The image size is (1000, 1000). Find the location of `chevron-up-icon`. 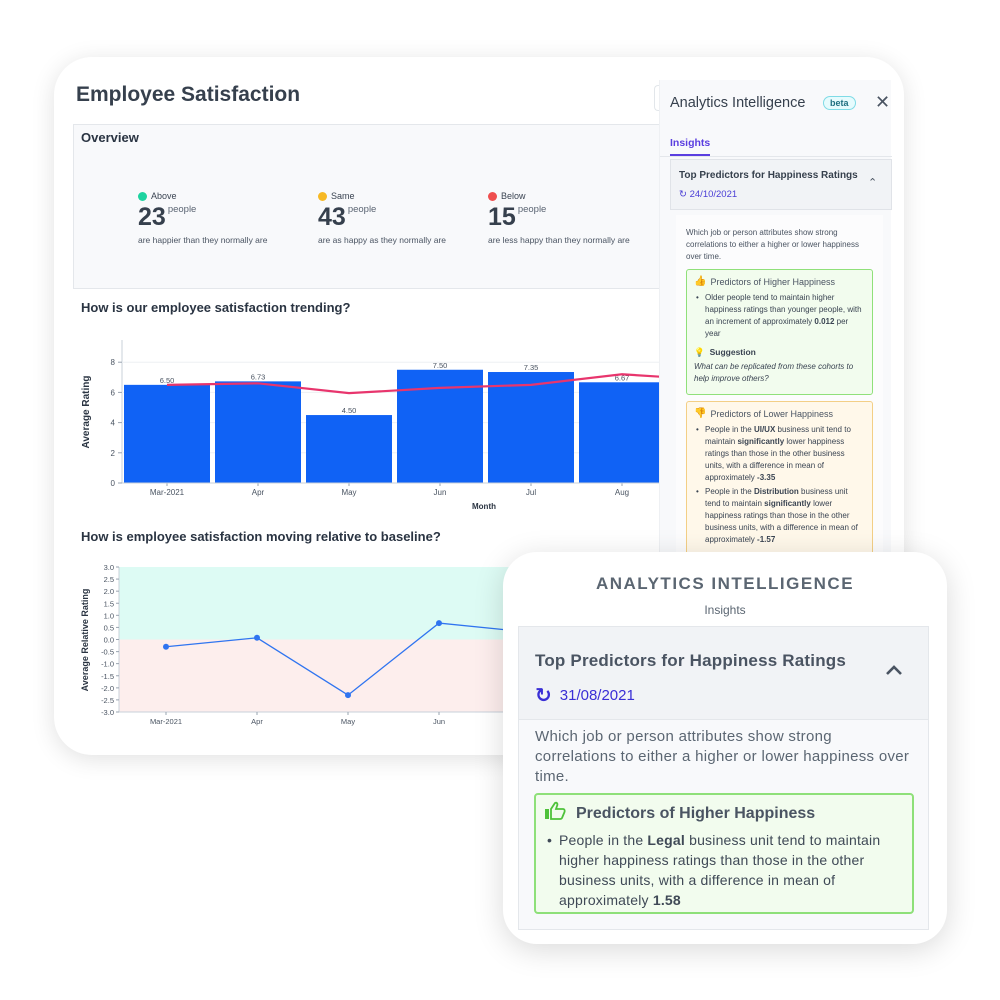

chevron-up-icon is located at coordinates (894, 672).